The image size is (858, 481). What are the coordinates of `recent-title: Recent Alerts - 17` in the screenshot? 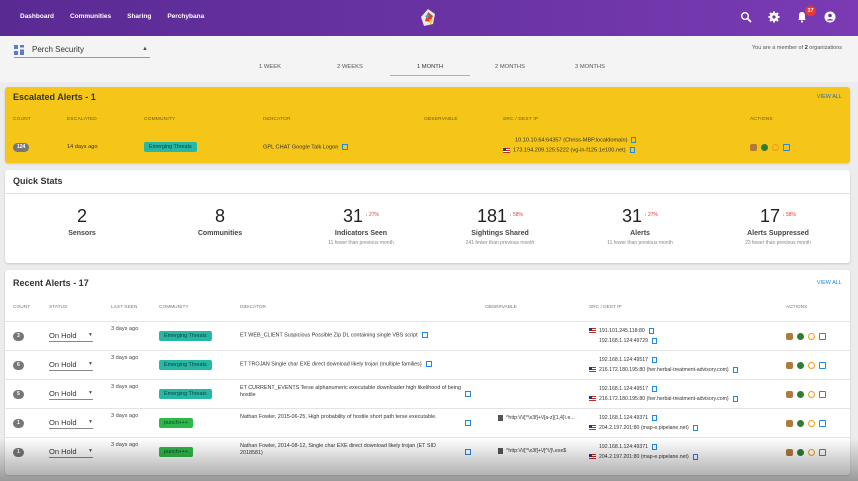 It's located at (51, 283).